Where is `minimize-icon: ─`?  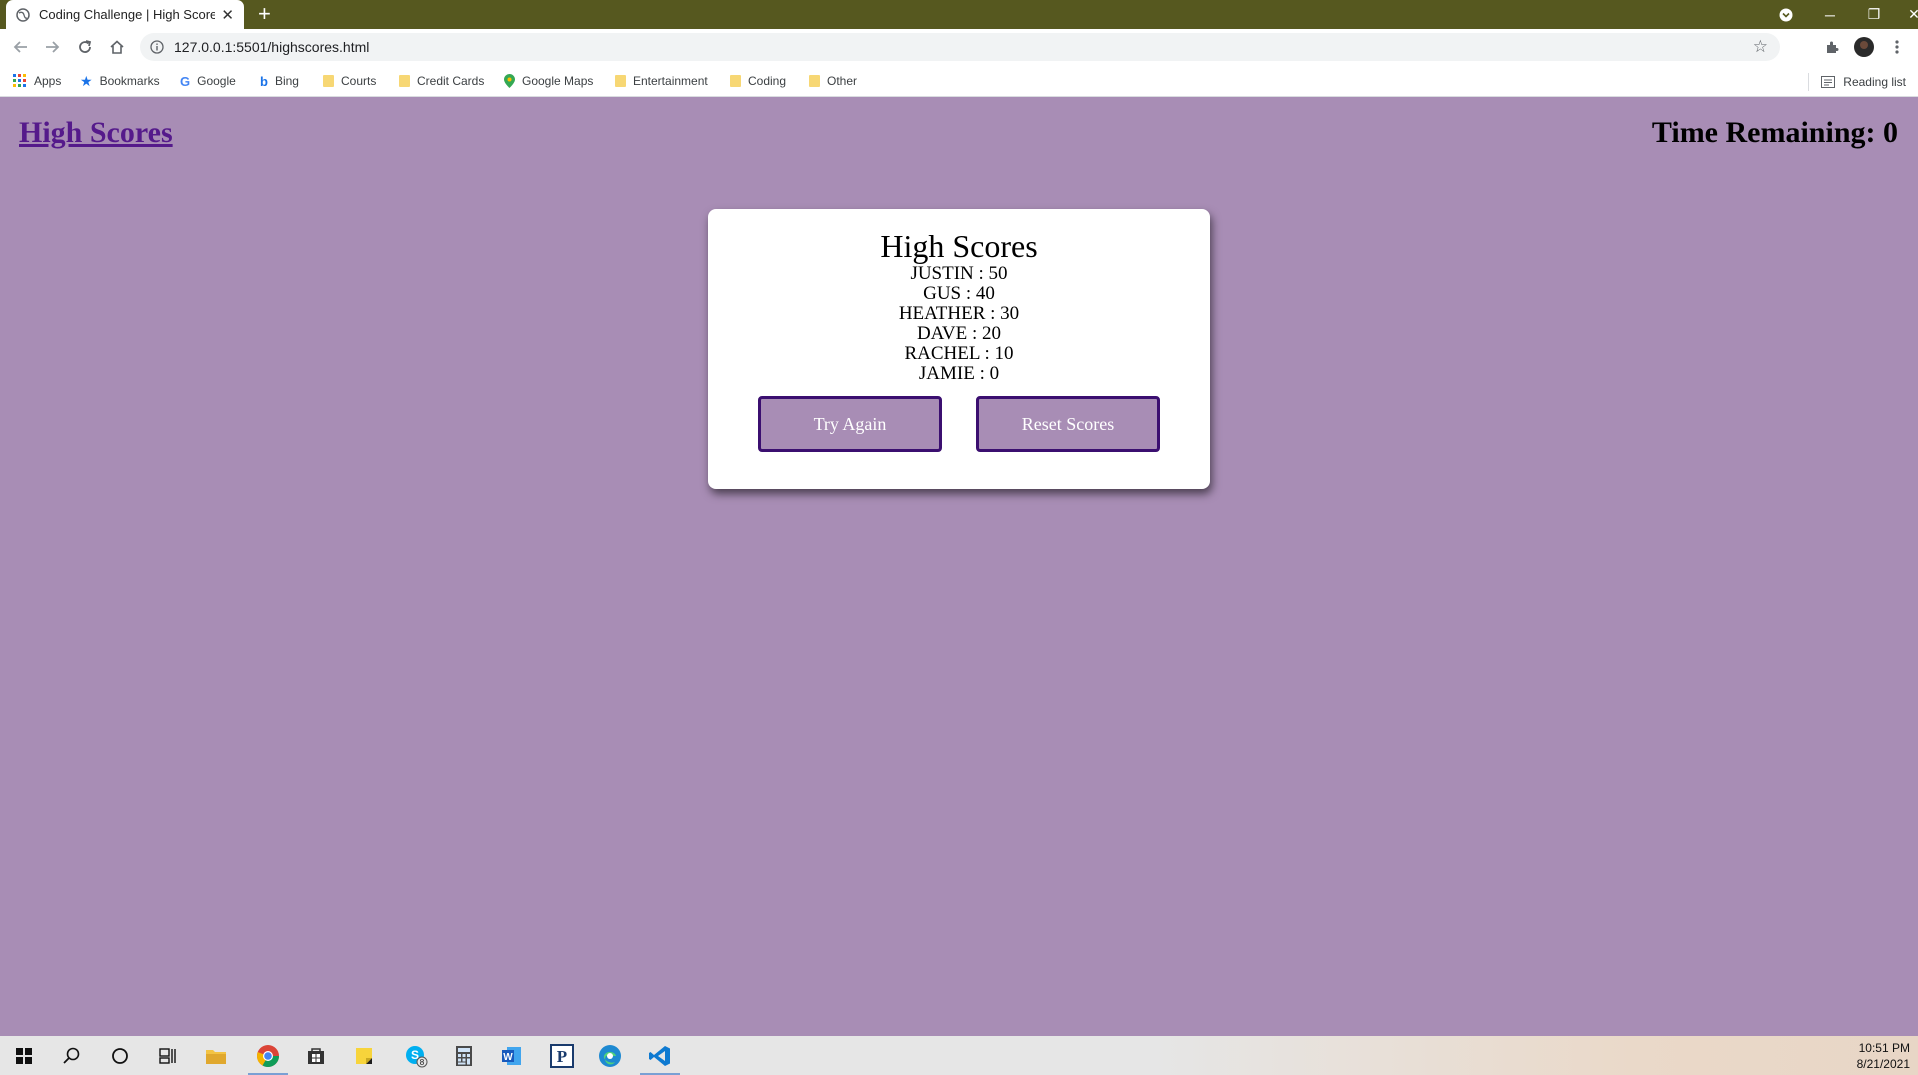 minimize-icon: ─ is located at coordinates (1830, 14).